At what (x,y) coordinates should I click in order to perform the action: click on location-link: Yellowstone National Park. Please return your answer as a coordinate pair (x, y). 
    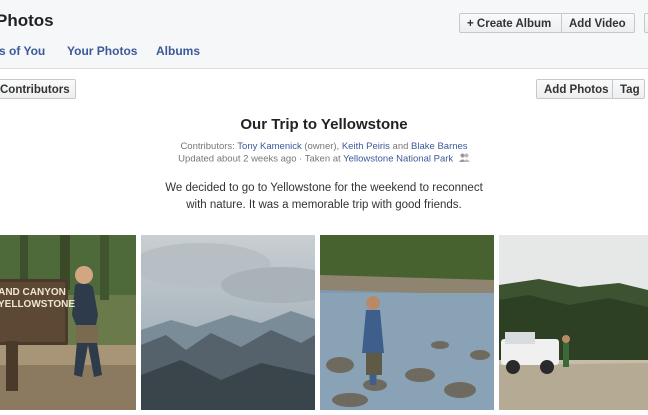
    Looking at the image, I should click on (398, 159).